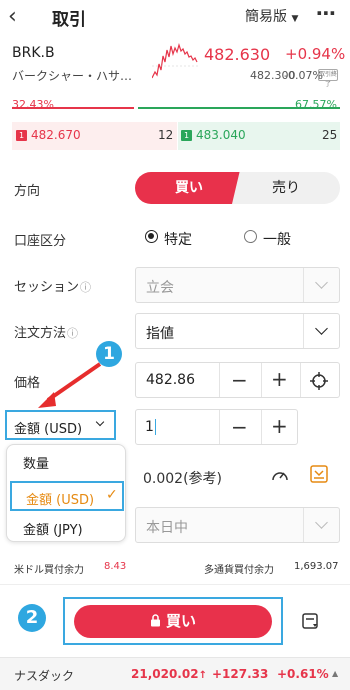 This screenshot has width=350, height=690. I want to click on order-method-select: 指値, so click(237, 331).